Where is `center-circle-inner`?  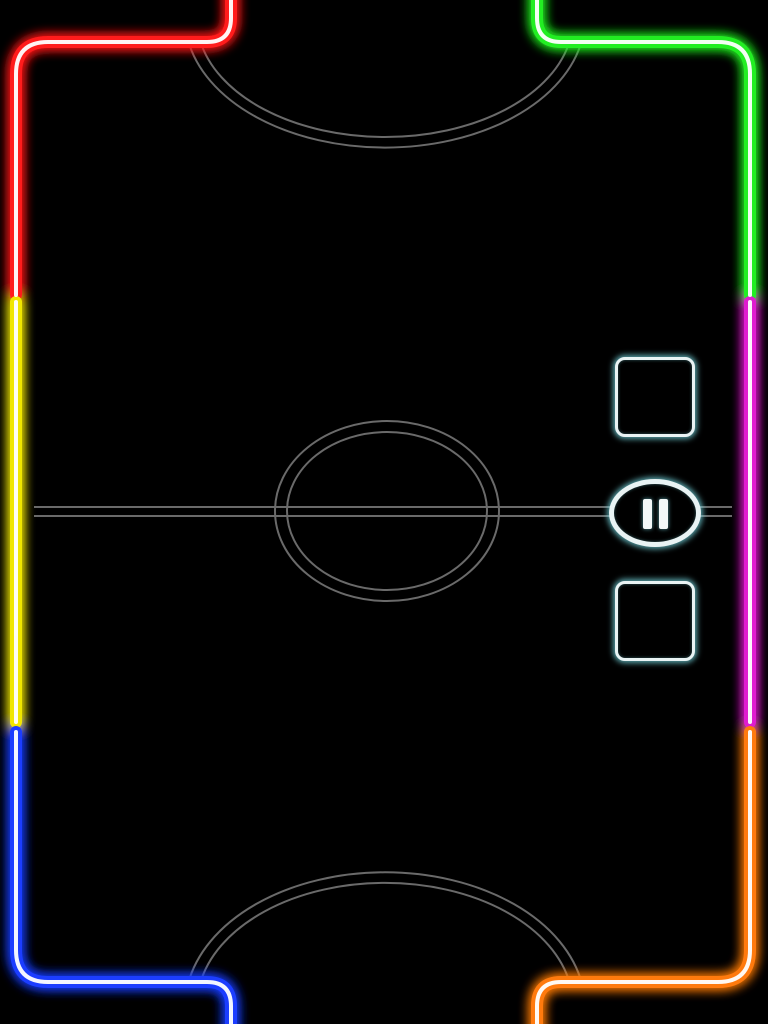 center-circle-inner is located at coordinates (387, 511).